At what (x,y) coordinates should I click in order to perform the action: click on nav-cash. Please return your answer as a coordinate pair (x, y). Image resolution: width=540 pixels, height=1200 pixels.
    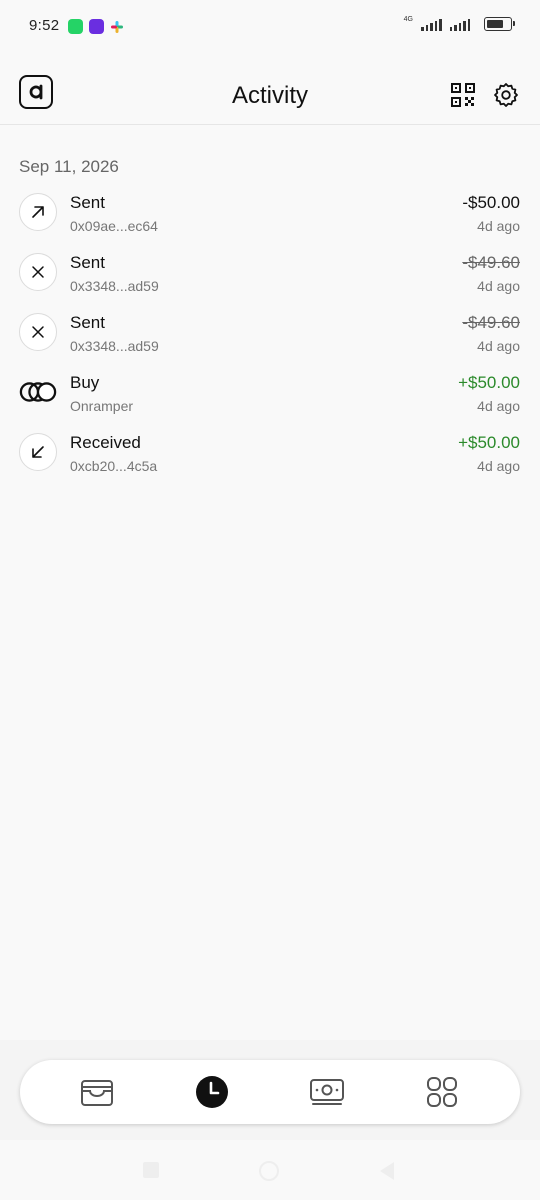
    Looking at the image, I should click on (327, 1092).